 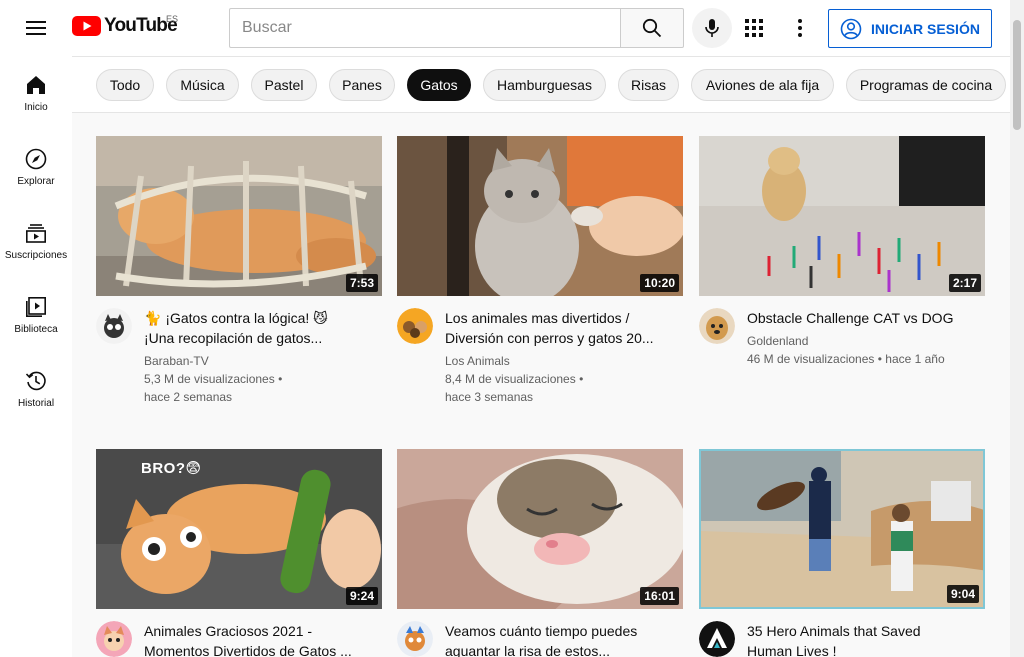 What do you see at coordinates (964, 283) in the screenshot?
I see `video-duration: 2:17` at bounding box center [964, 283].